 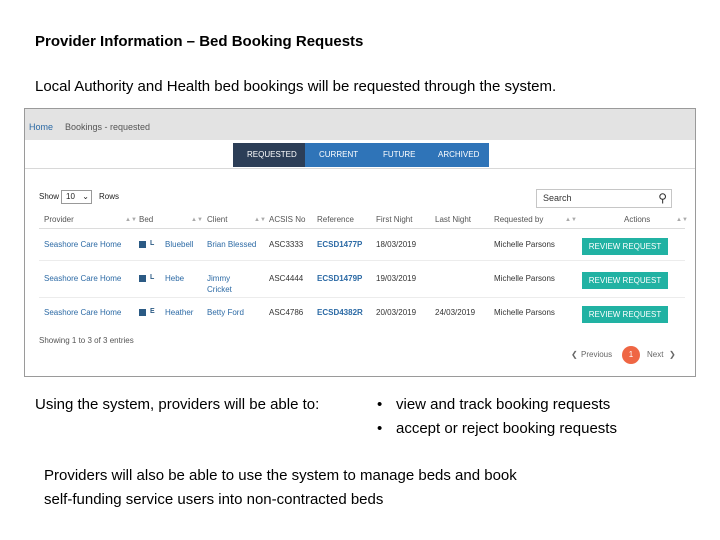 What do you see at coordinates (146, 219) in the screenshot?
I see `column-header-bed: Bed` at bounding box center [146, 219].